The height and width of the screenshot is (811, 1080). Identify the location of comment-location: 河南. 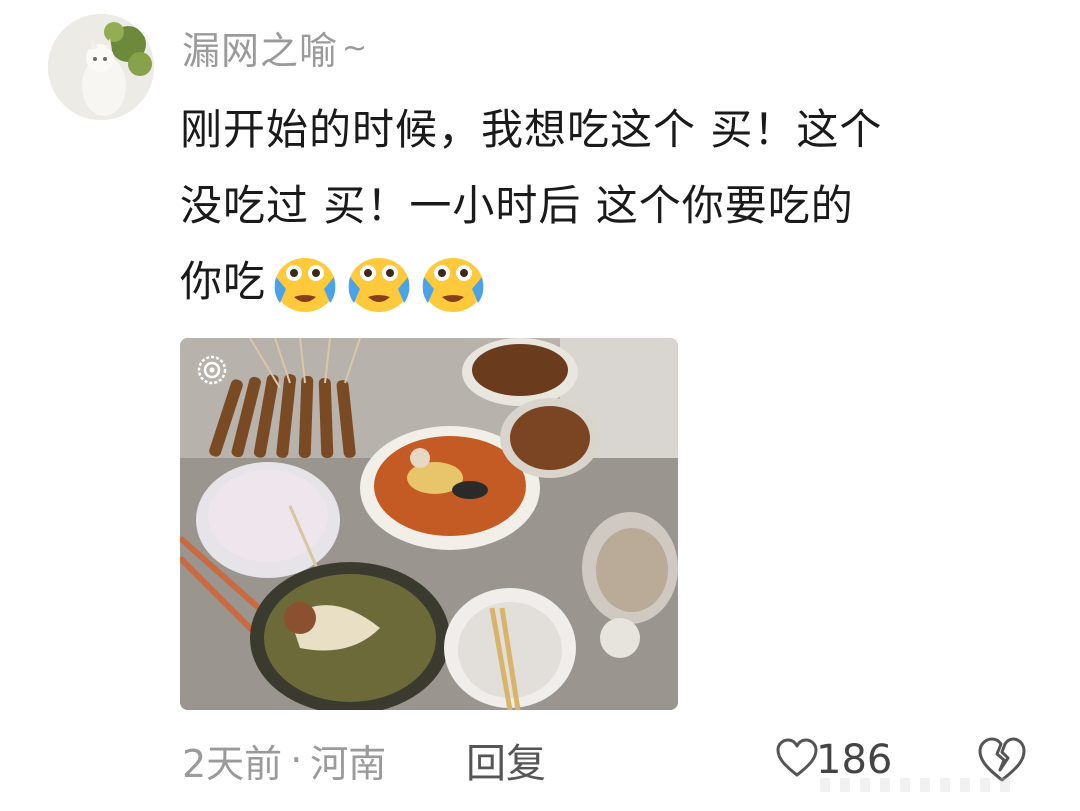
(348, 763).